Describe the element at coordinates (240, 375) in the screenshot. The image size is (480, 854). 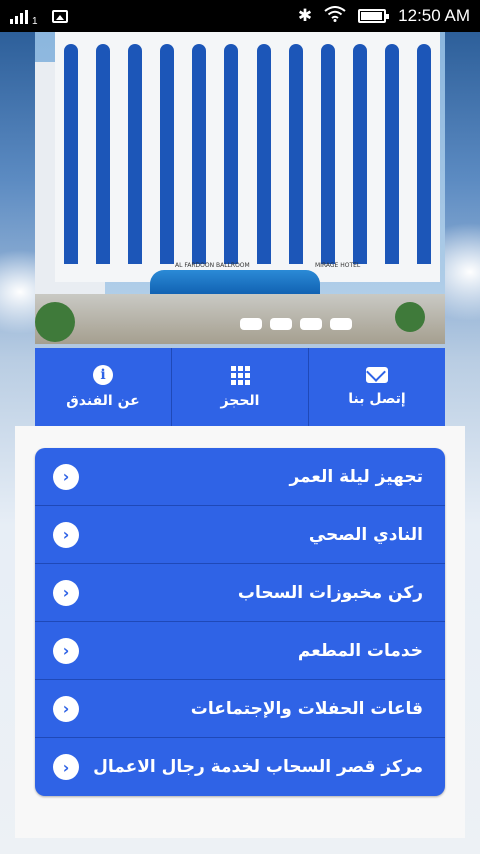
I see `grid-icon` at that location.